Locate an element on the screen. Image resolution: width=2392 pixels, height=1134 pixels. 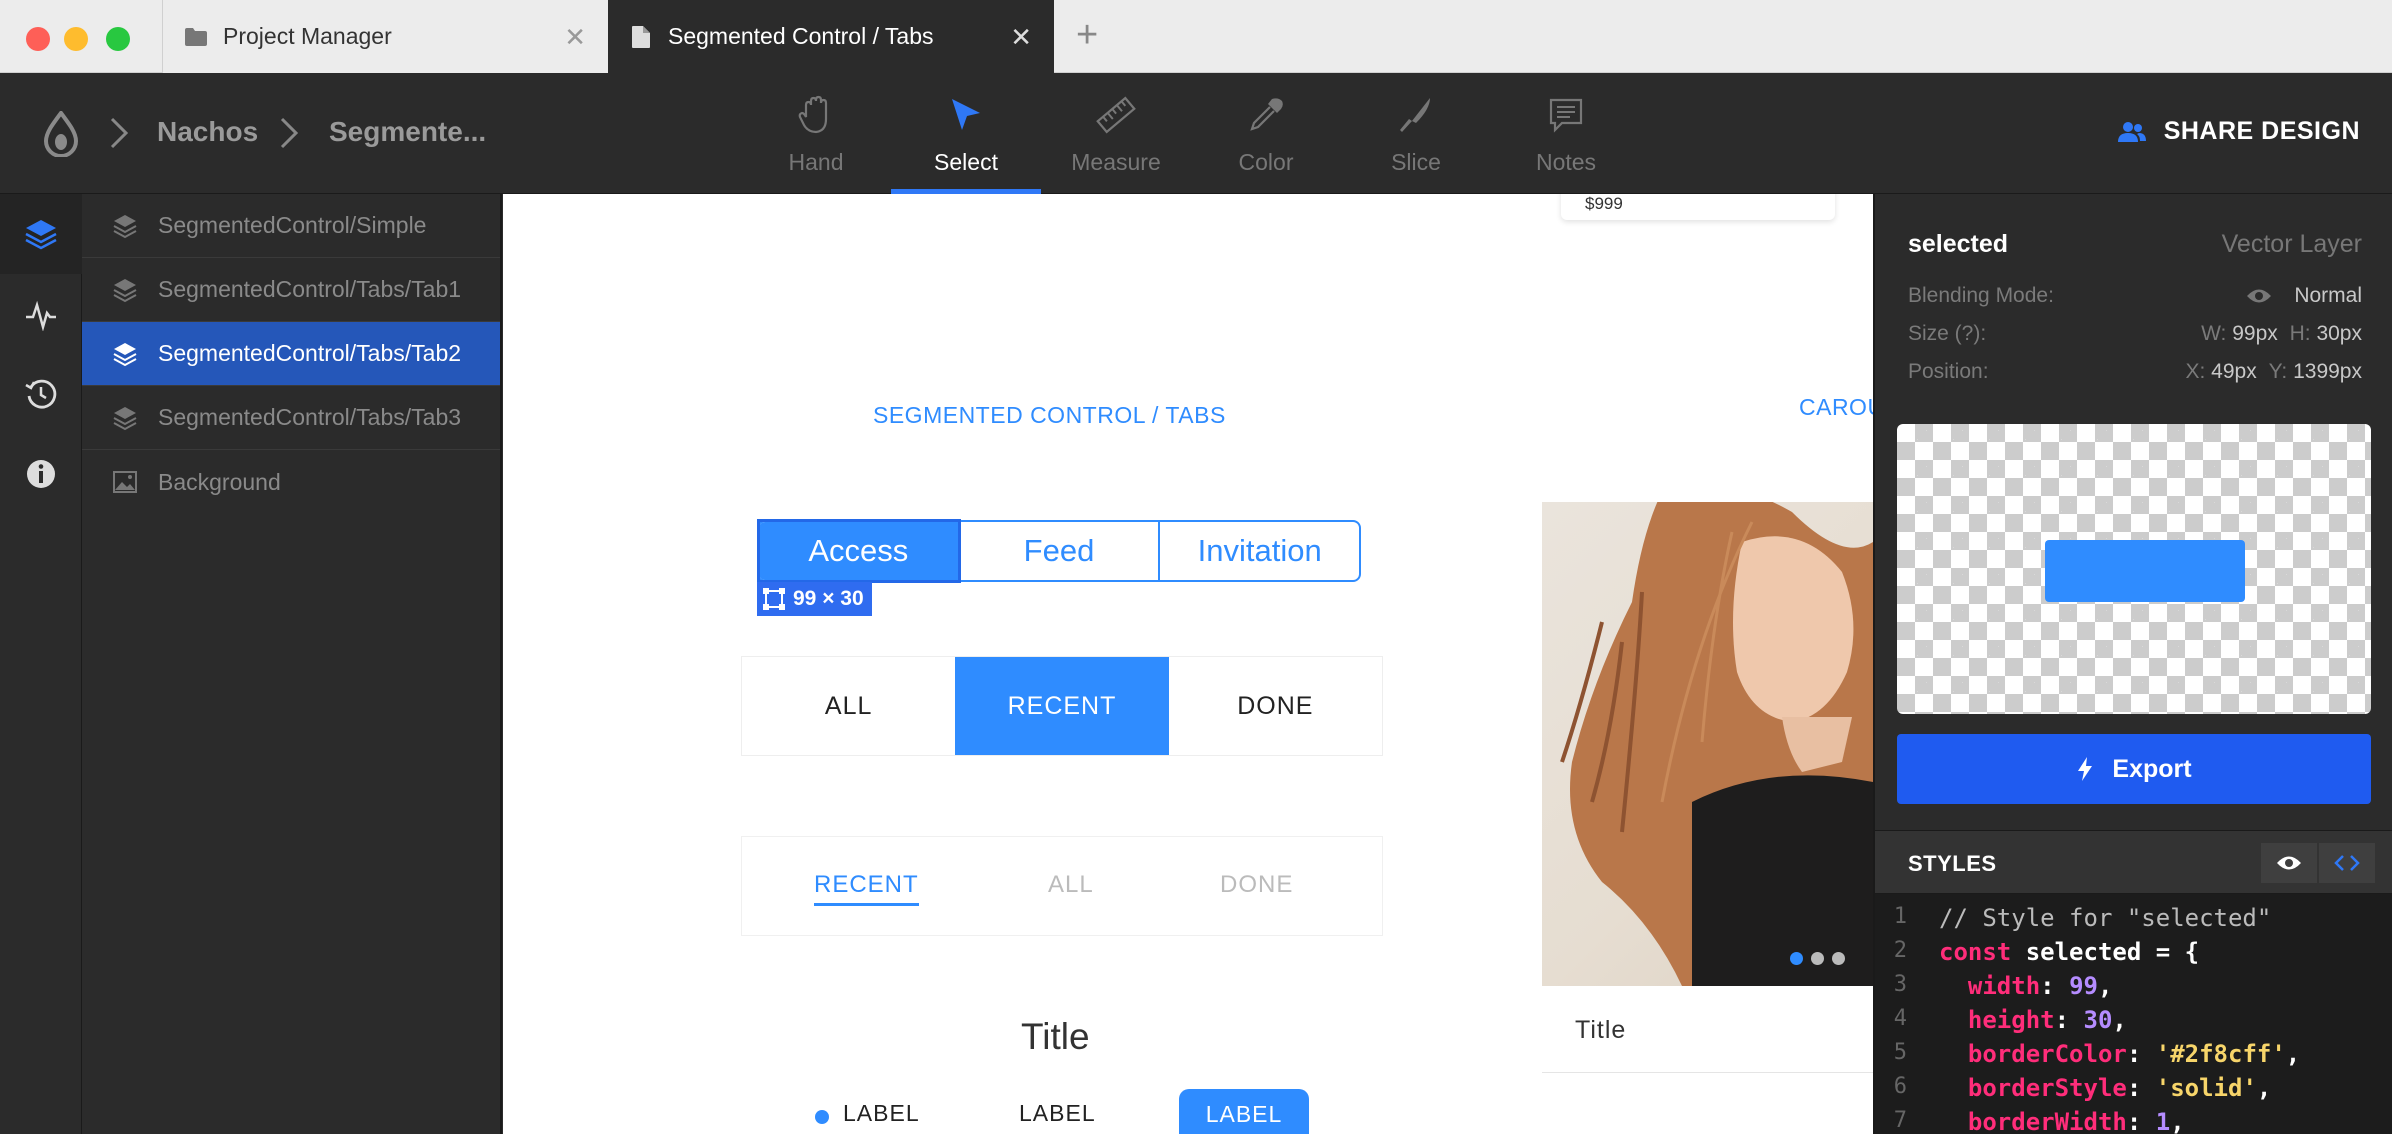
new-tab-button: + is located at coordinates (1087, 35).